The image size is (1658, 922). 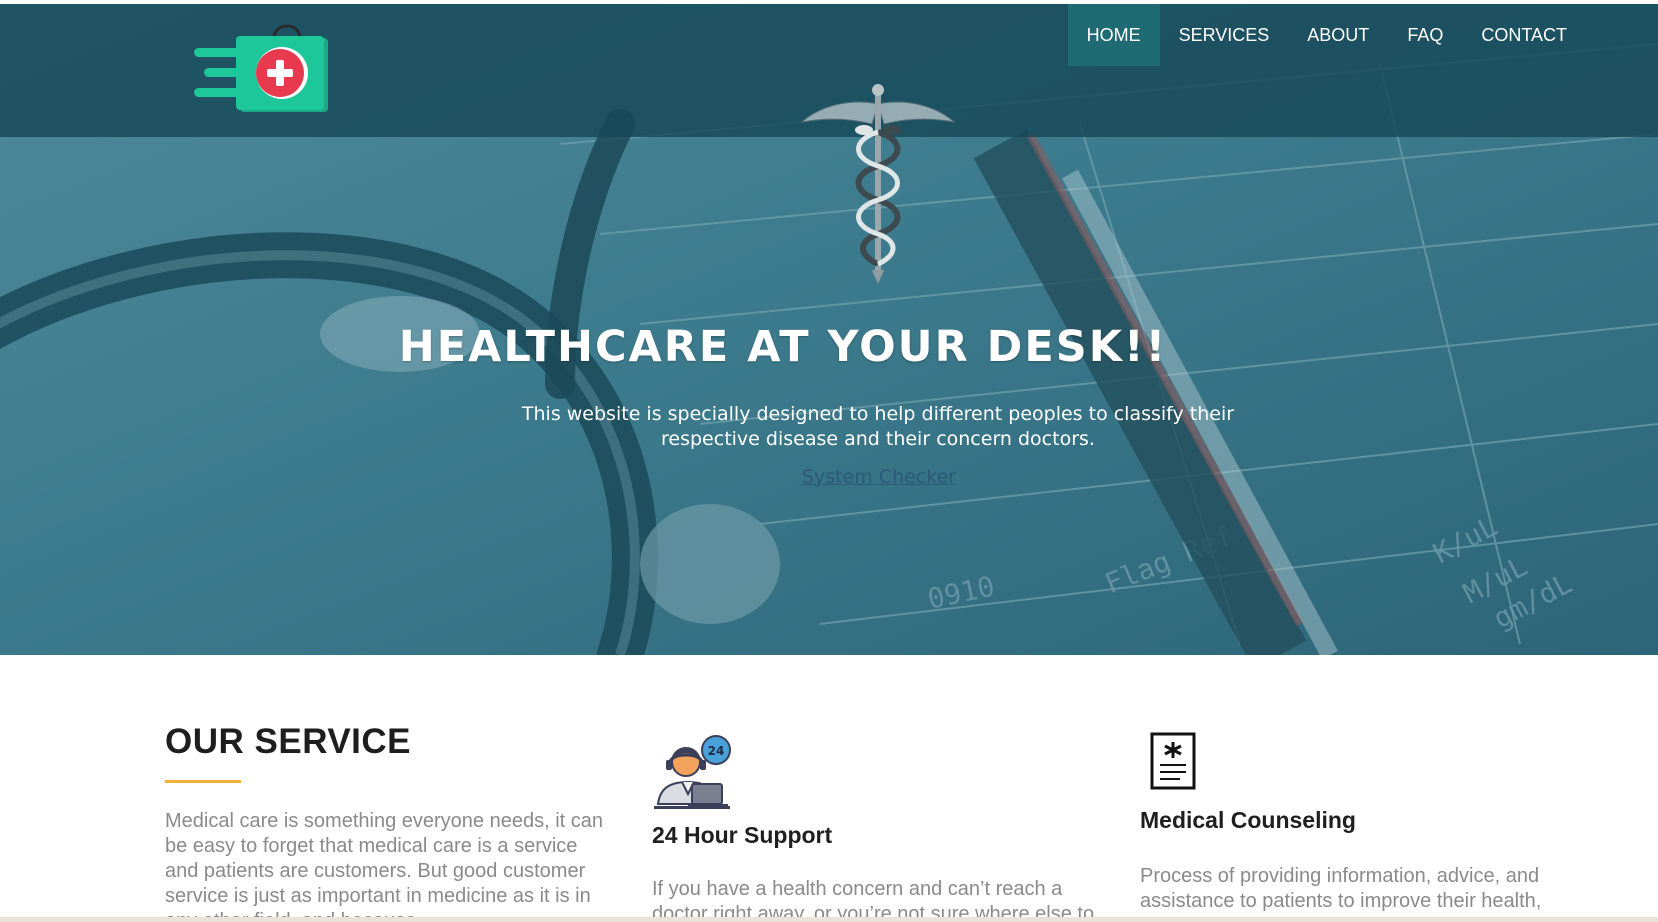 What do you see at coordinates (692, 772) in the screenshot?
I see `support-agent-24-icon: 24` at bounding box center [692, 772].